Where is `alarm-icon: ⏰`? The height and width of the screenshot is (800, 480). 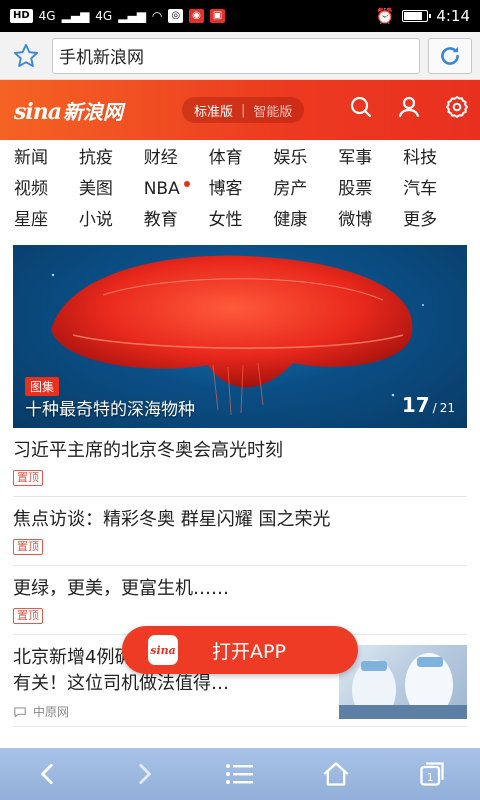 alarm-icon: ⏰ is located at coordinates (385, 16).